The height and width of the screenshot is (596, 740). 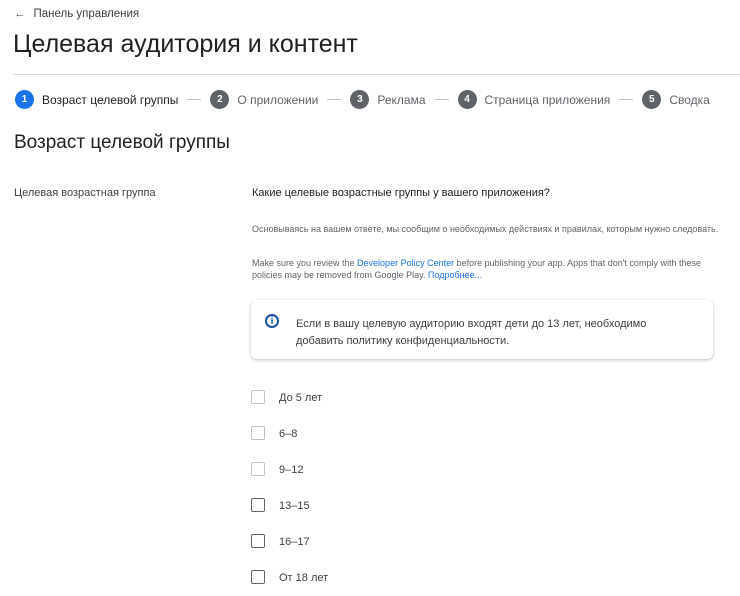 I want to click on step-summary: 5 Сводка, so click(x=676, y=99).